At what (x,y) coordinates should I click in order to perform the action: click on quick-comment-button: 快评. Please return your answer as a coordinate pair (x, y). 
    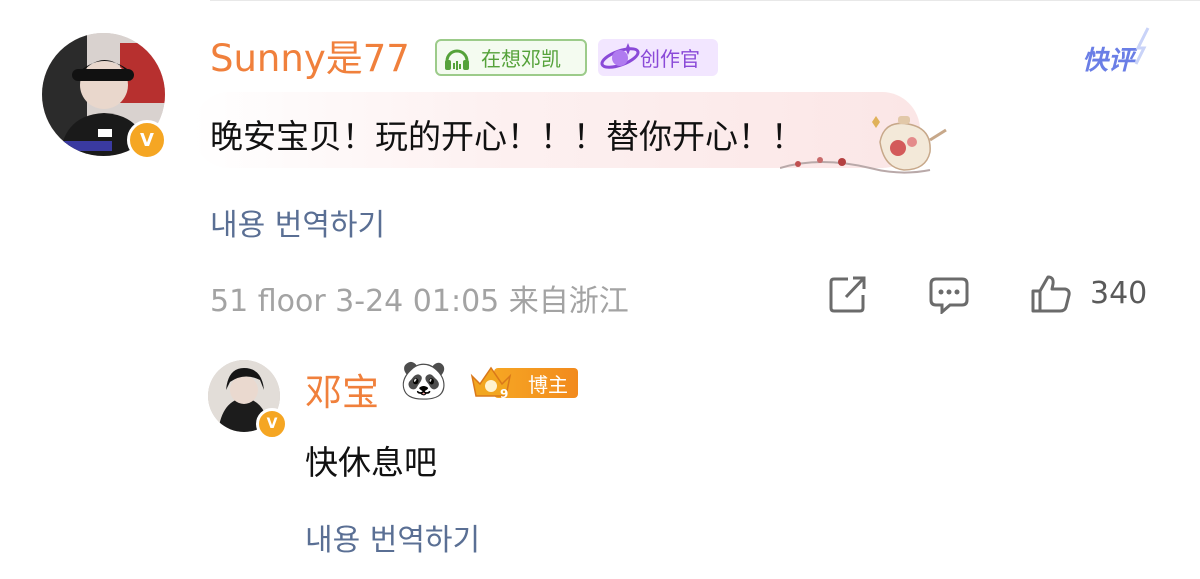
    Looking at the image, I should click on (1108, 58).